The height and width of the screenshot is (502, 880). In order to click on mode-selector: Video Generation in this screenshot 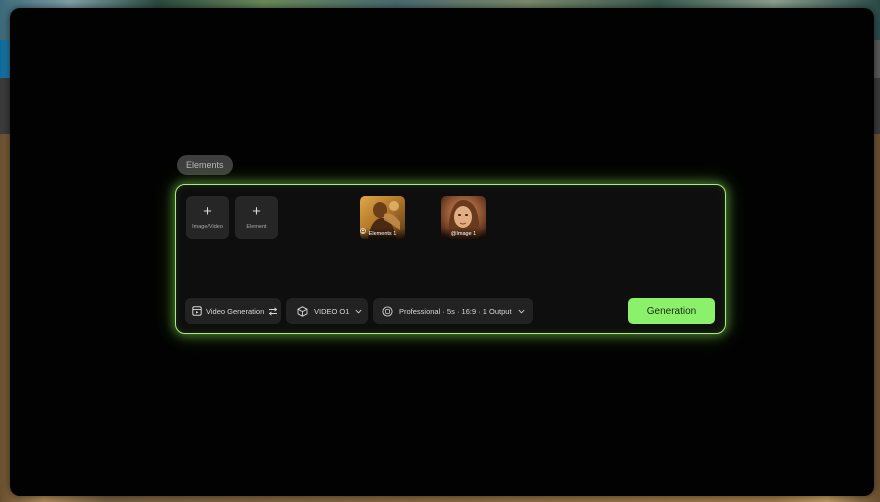, I will do `click(233, 311)`.